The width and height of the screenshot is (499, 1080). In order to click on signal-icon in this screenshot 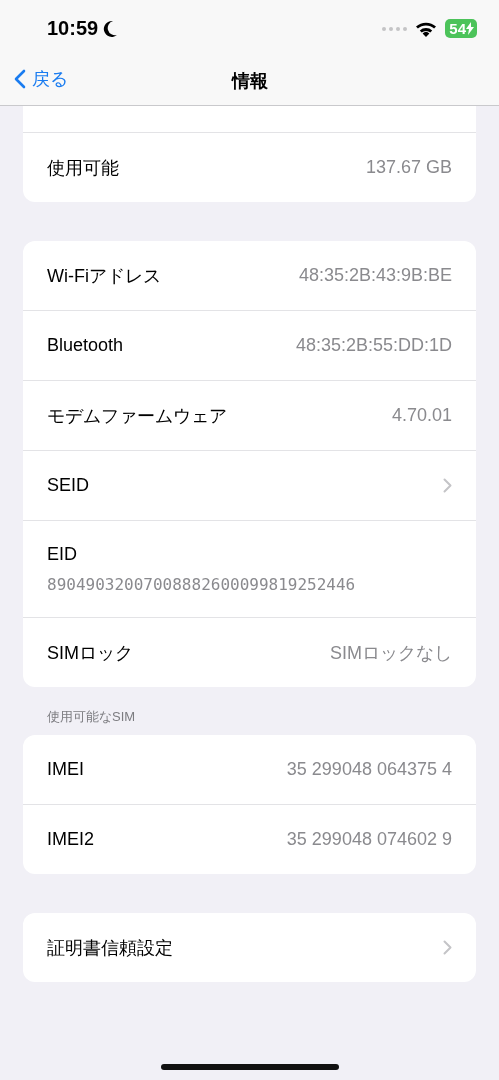, I will do `click(394, 28)`.